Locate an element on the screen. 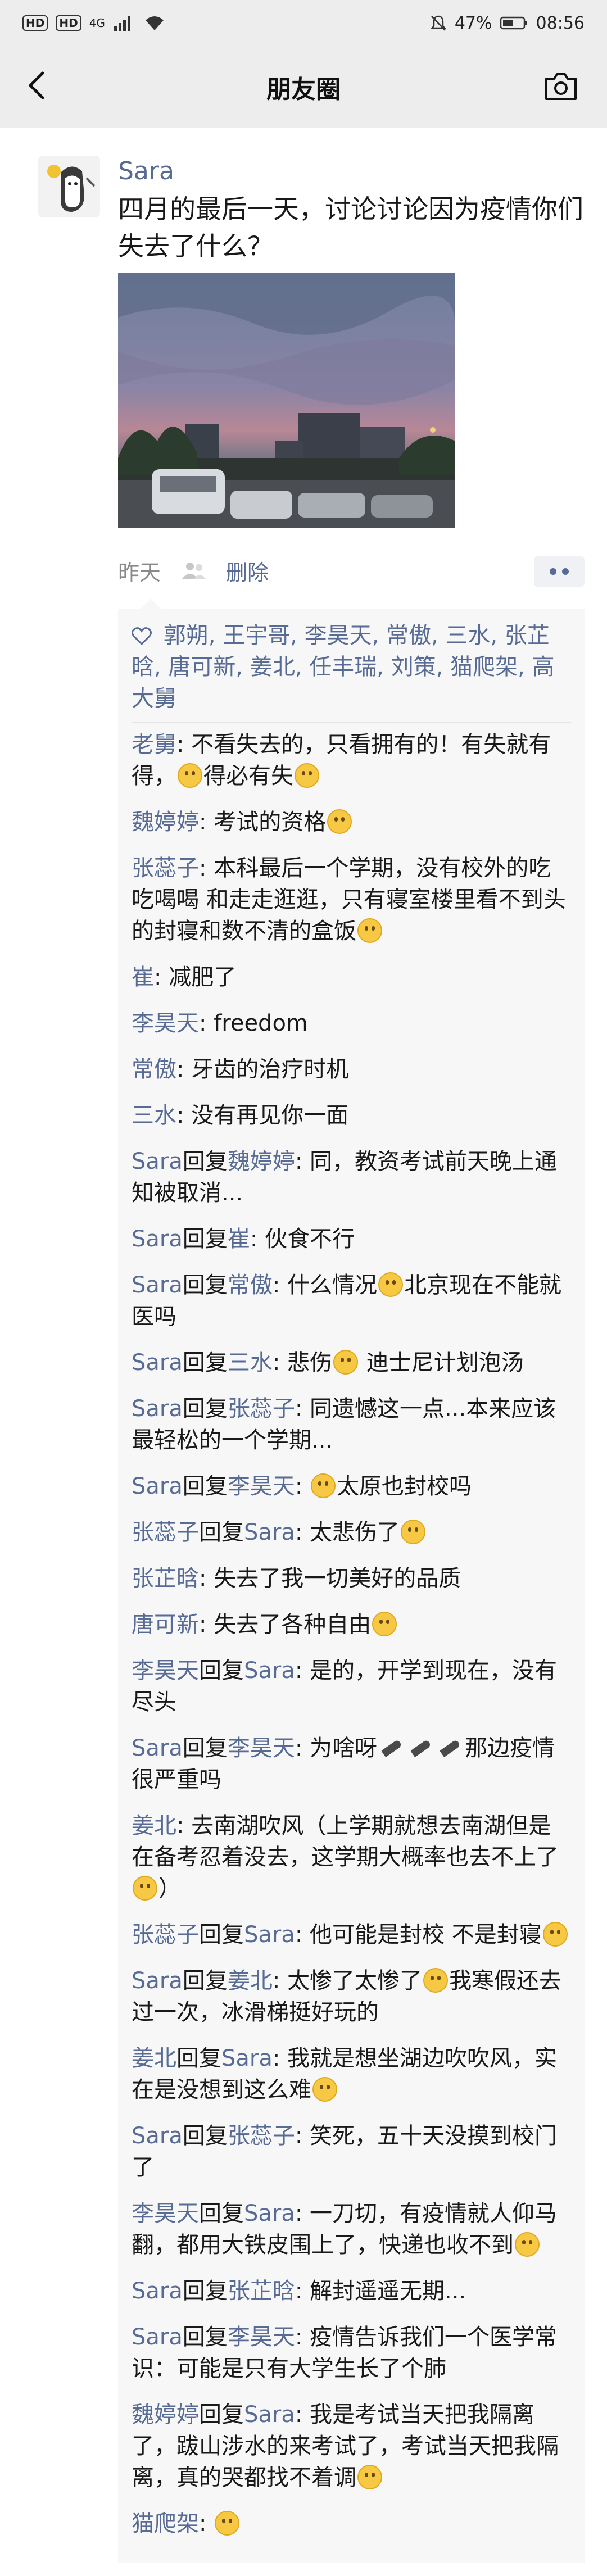  camera-icon is located at coordinates (561, 86).